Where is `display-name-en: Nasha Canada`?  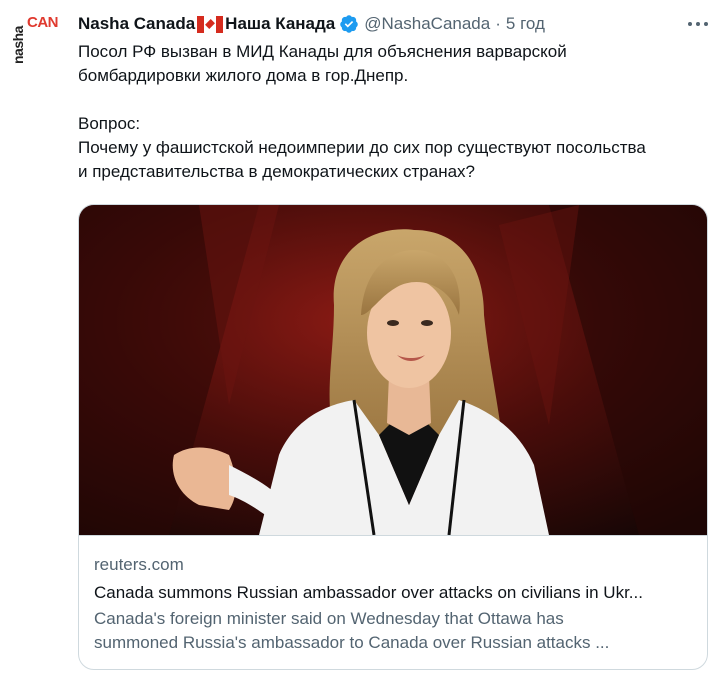
display-name-en: Nasha Canada is located at coordinates (136, 24).